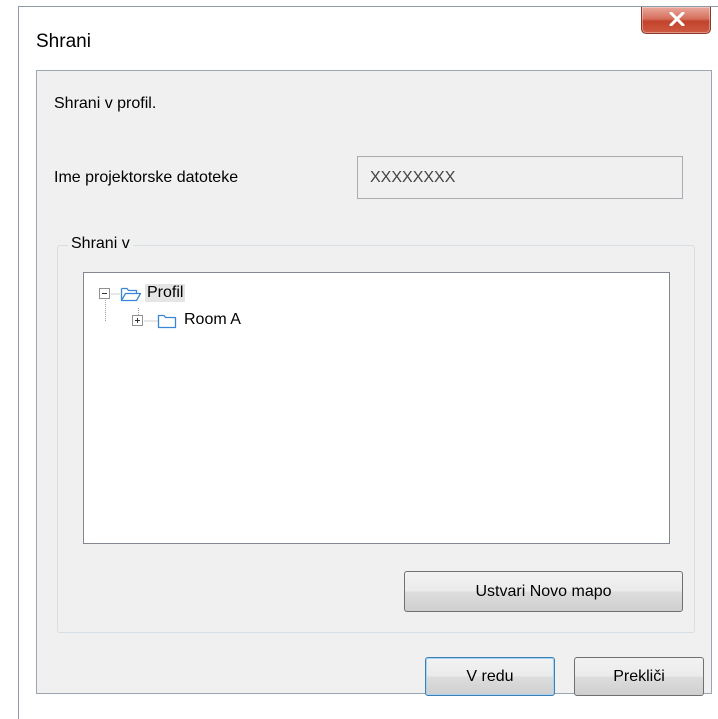 This screenshot has width=718, height=719. I want to click on tree-node-profil-label: Profil, so click(165, 293).